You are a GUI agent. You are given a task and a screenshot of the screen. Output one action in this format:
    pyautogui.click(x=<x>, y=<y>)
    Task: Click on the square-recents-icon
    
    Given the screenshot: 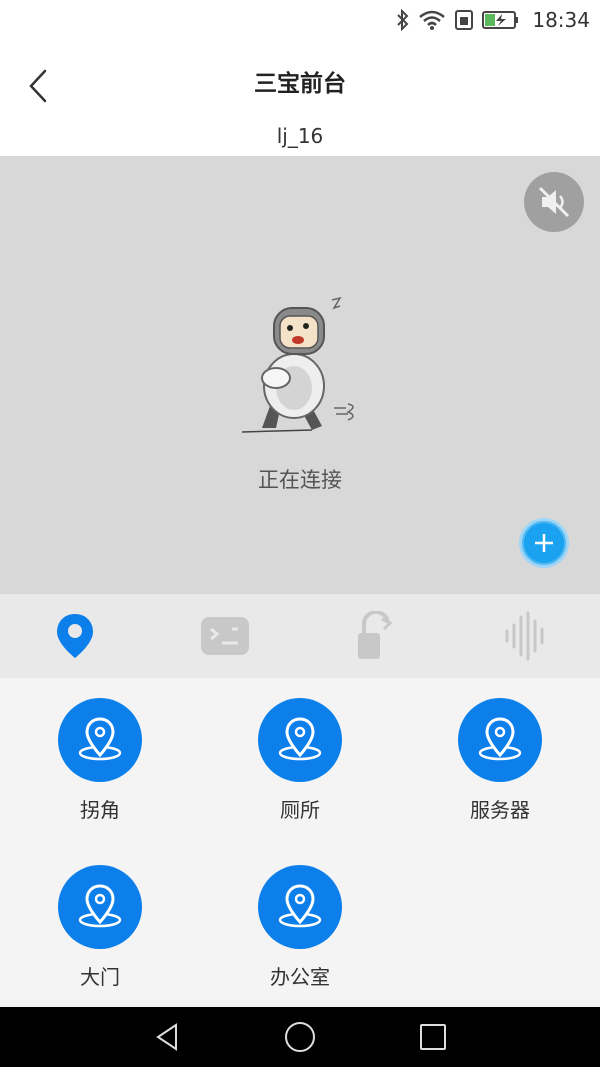 What is the action you would take?
    pyautogui.click(x=433, y=1037)
    